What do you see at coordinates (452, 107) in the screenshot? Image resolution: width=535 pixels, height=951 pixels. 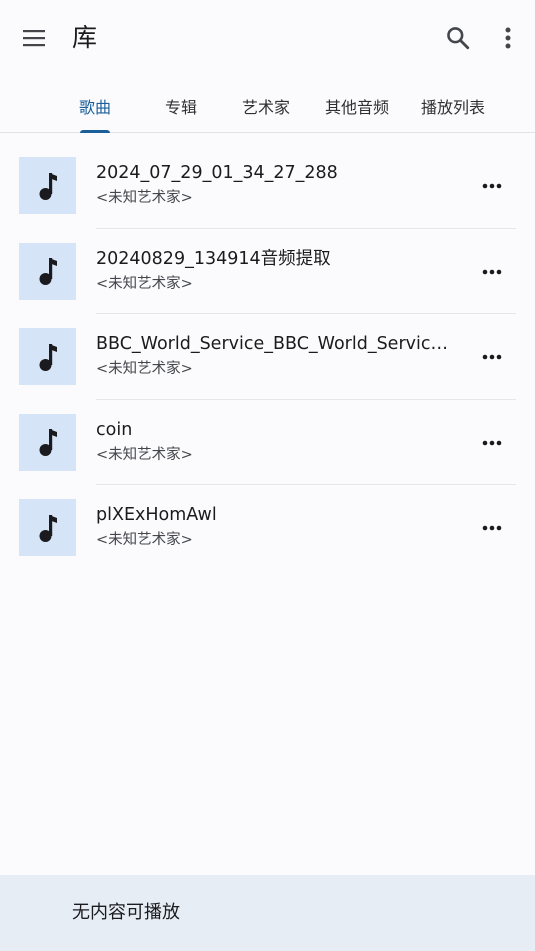 I see `tab-playlists-label: 播放列表` at bounding box center [452, 107].